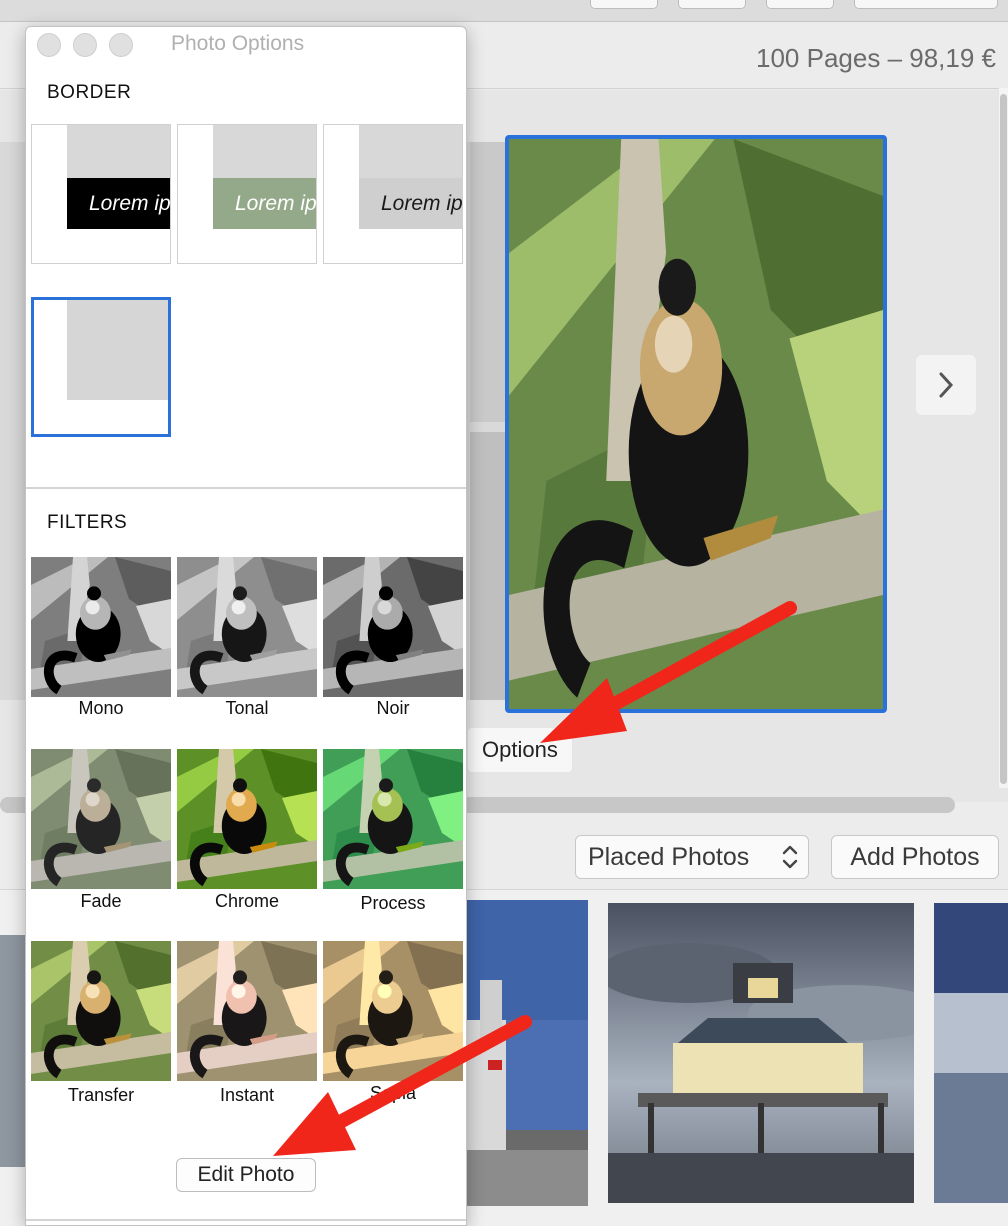  Describe the element at coordinates (101, 367) in the screenshot. I see `border-option-none` at that location.